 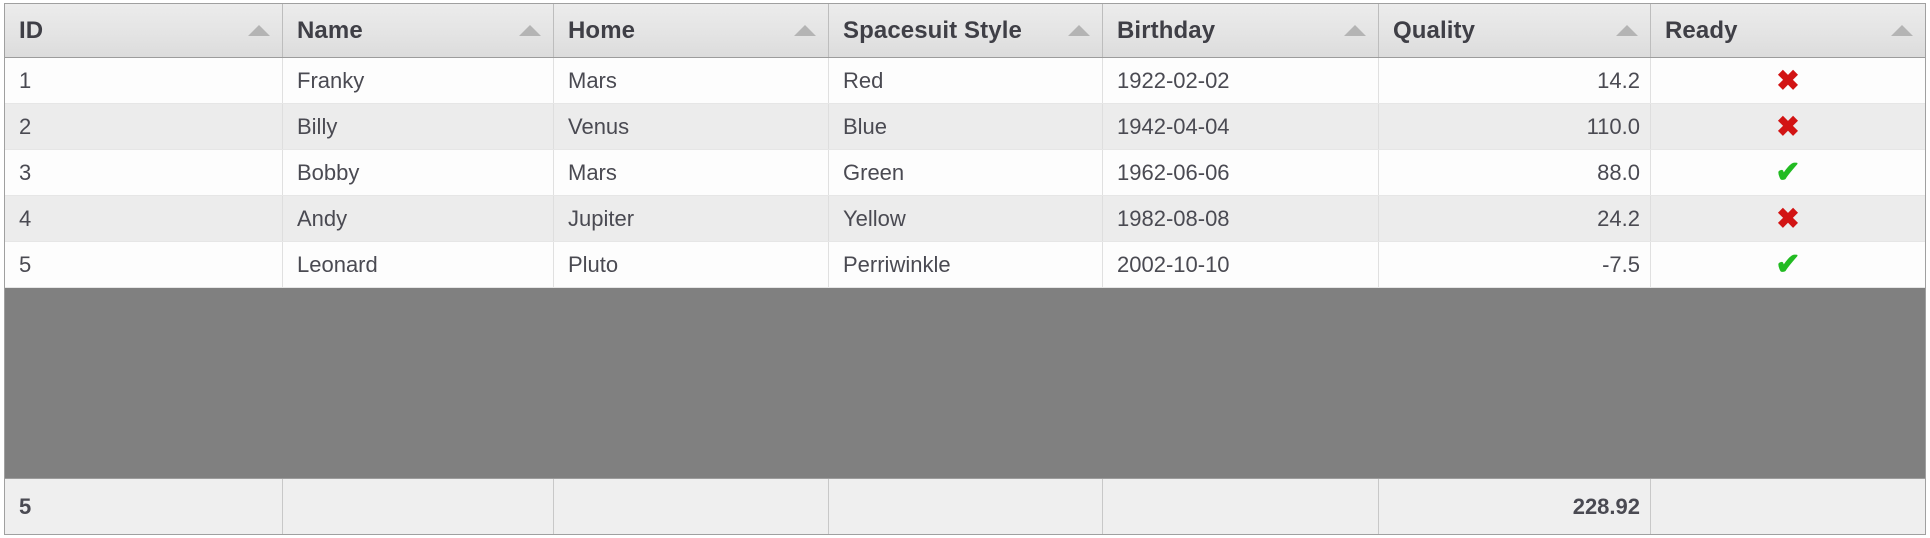 I want to click on cell-id: 5, so click(x=144, y=264).